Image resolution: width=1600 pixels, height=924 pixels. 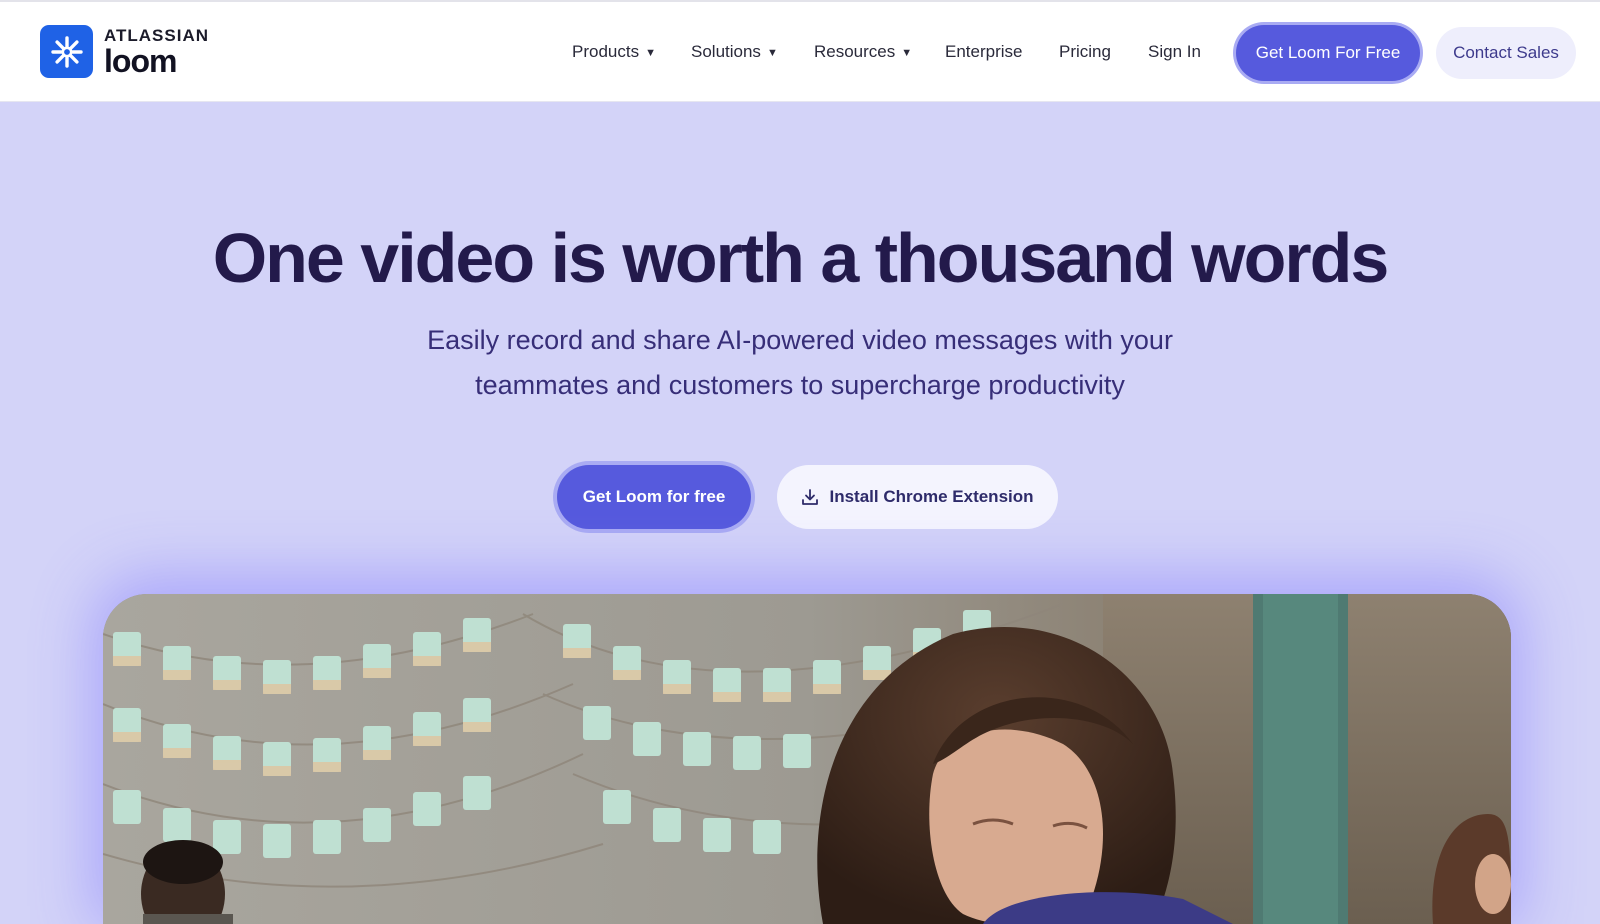 What do you see at coordinates (810, 497) in the screenshot?
I see `download-icon` at bounding box center [810, 497].